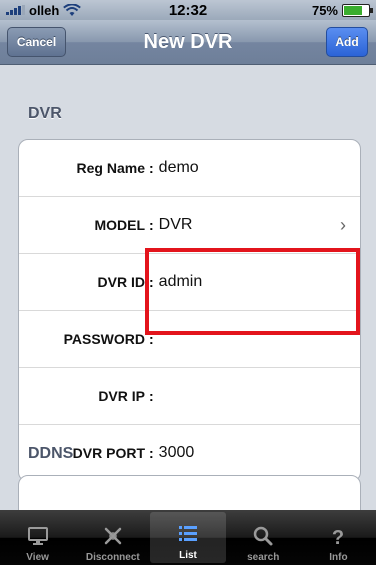 This screenshot has height=565, width=376. Describe the element at coordinates (51, 453) in the screenshot. I see `section-title-ddns: DDNS` at that location.